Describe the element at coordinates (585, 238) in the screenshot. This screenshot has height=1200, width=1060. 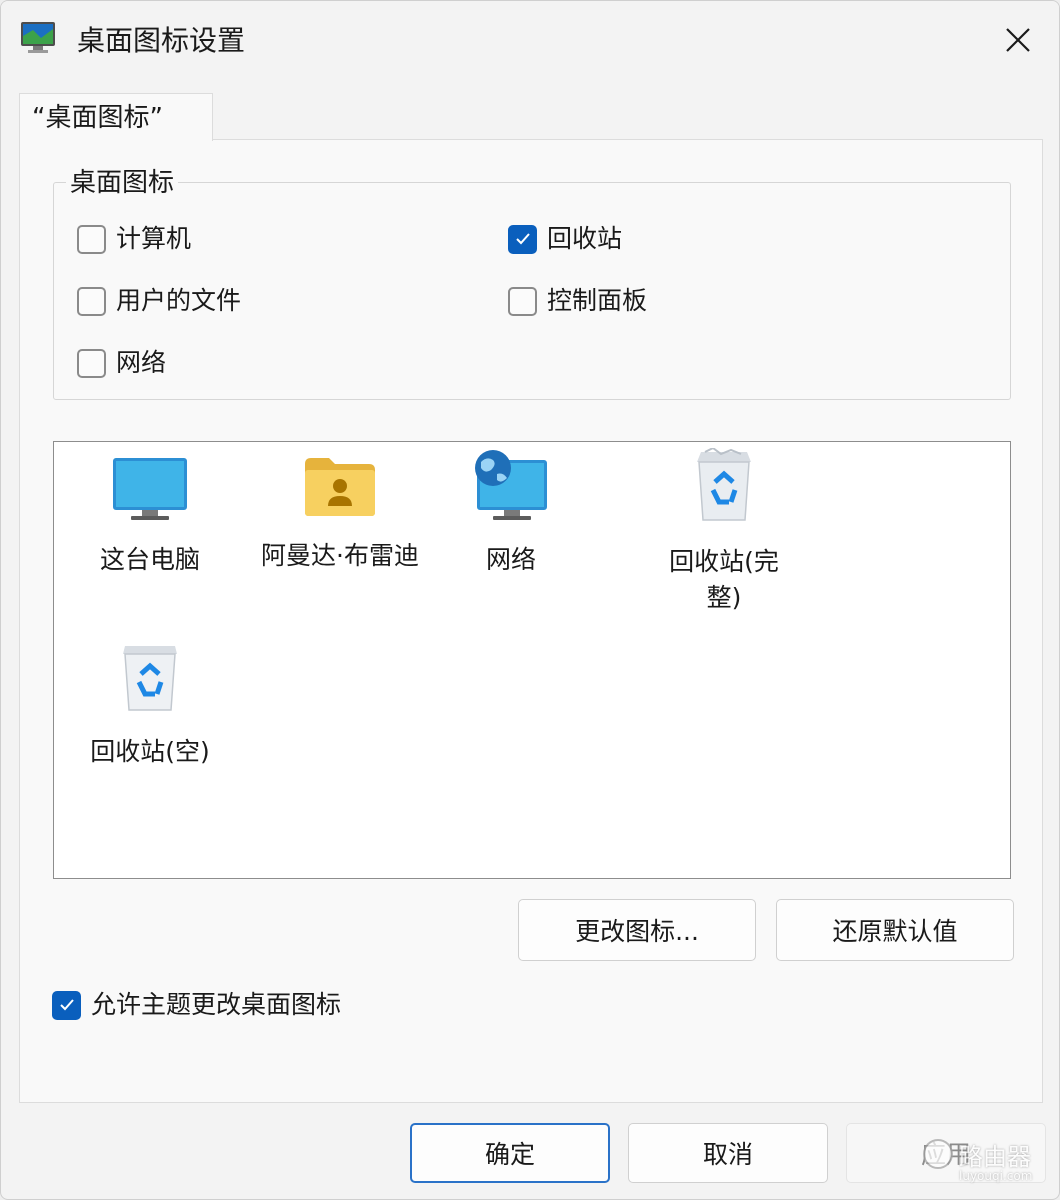
I see `checkbox-label: 回收站` at that location.